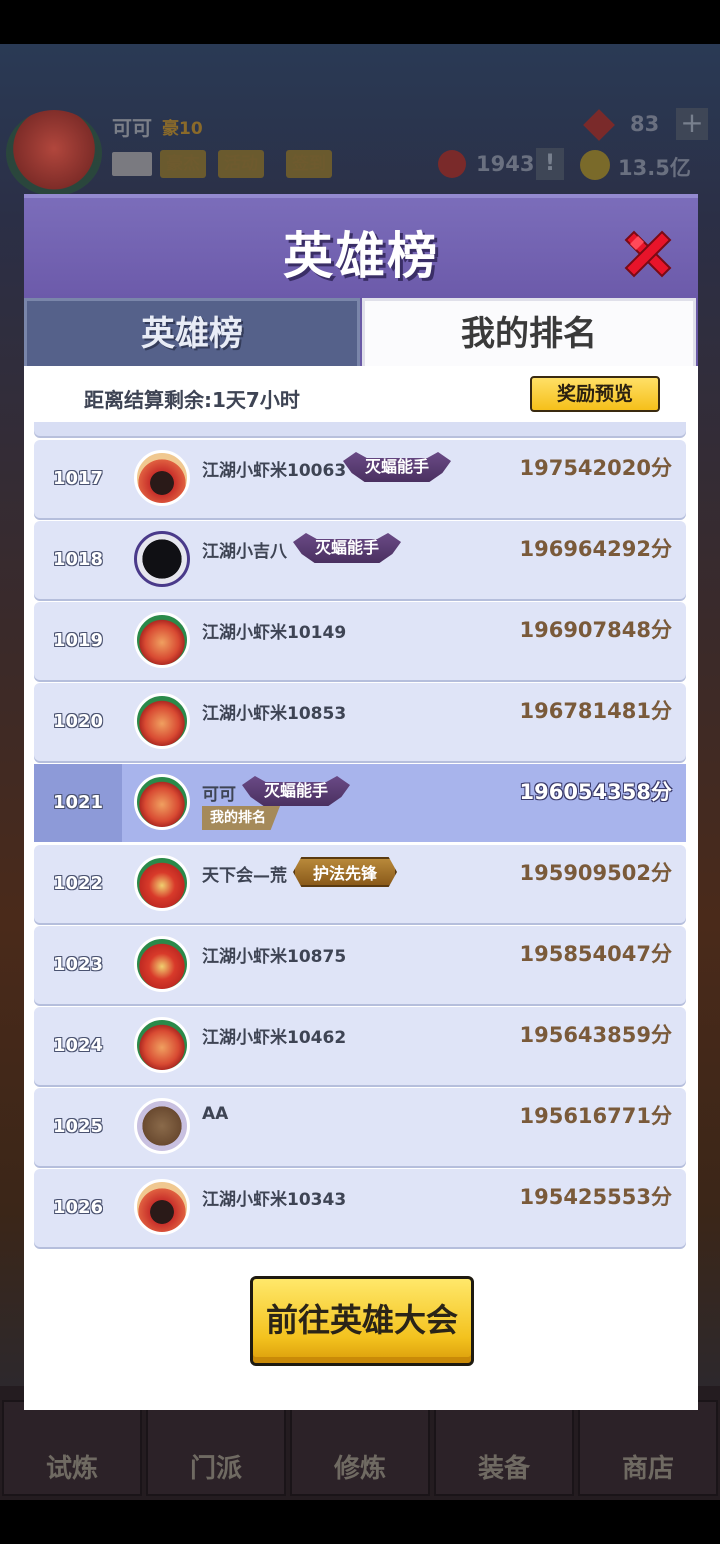 This screenshot has height=1544, width=720. Describe the element at coordinates (345, 872) in the screenshot. I see `title-badge: 护法先锋` at that location.